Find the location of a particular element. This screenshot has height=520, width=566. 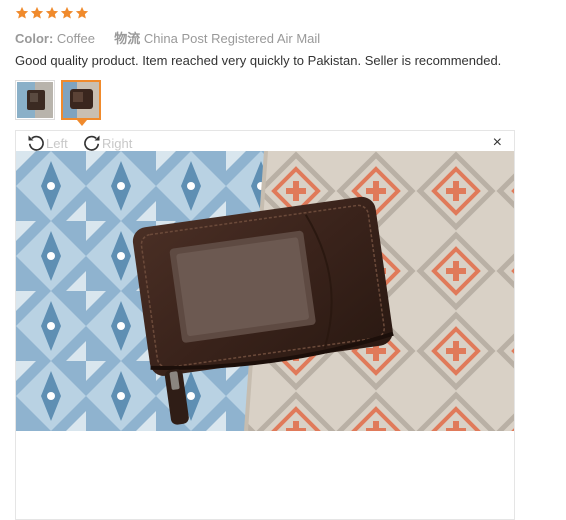

rotate-left-button: Left is located at coordinates (47, 143).